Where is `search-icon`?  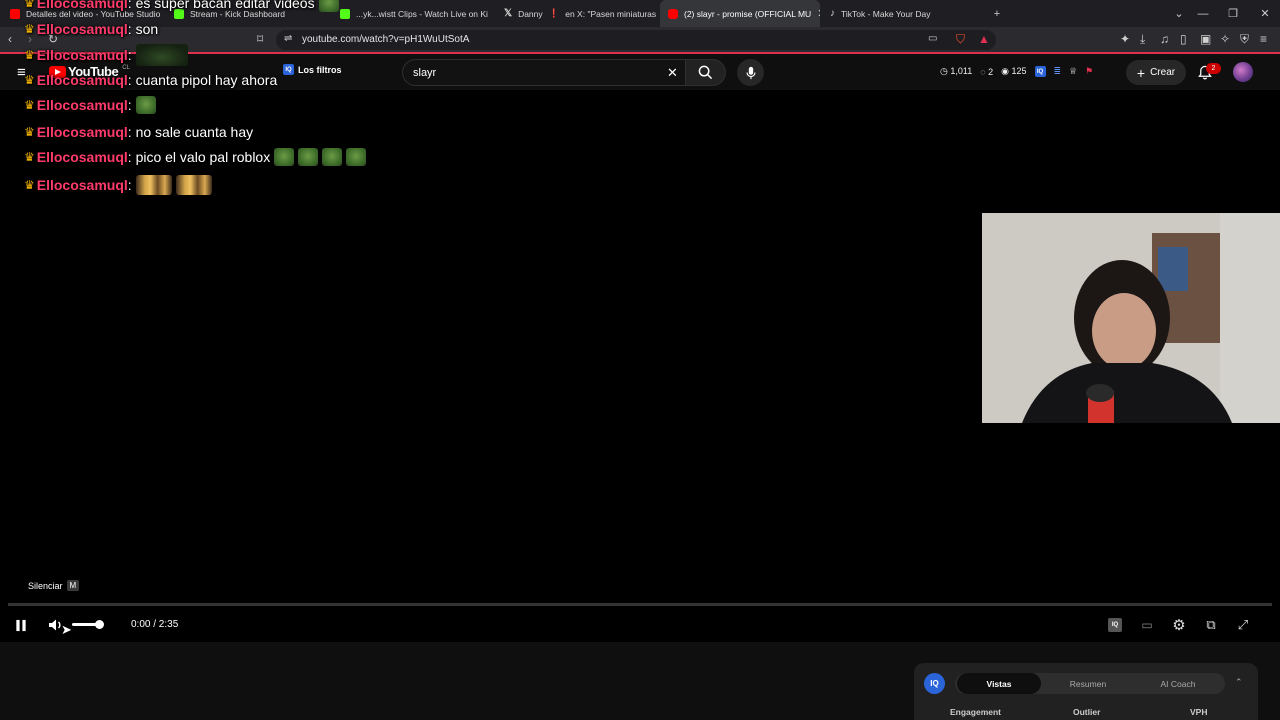
search-icon is located at coordinates (705, 72).